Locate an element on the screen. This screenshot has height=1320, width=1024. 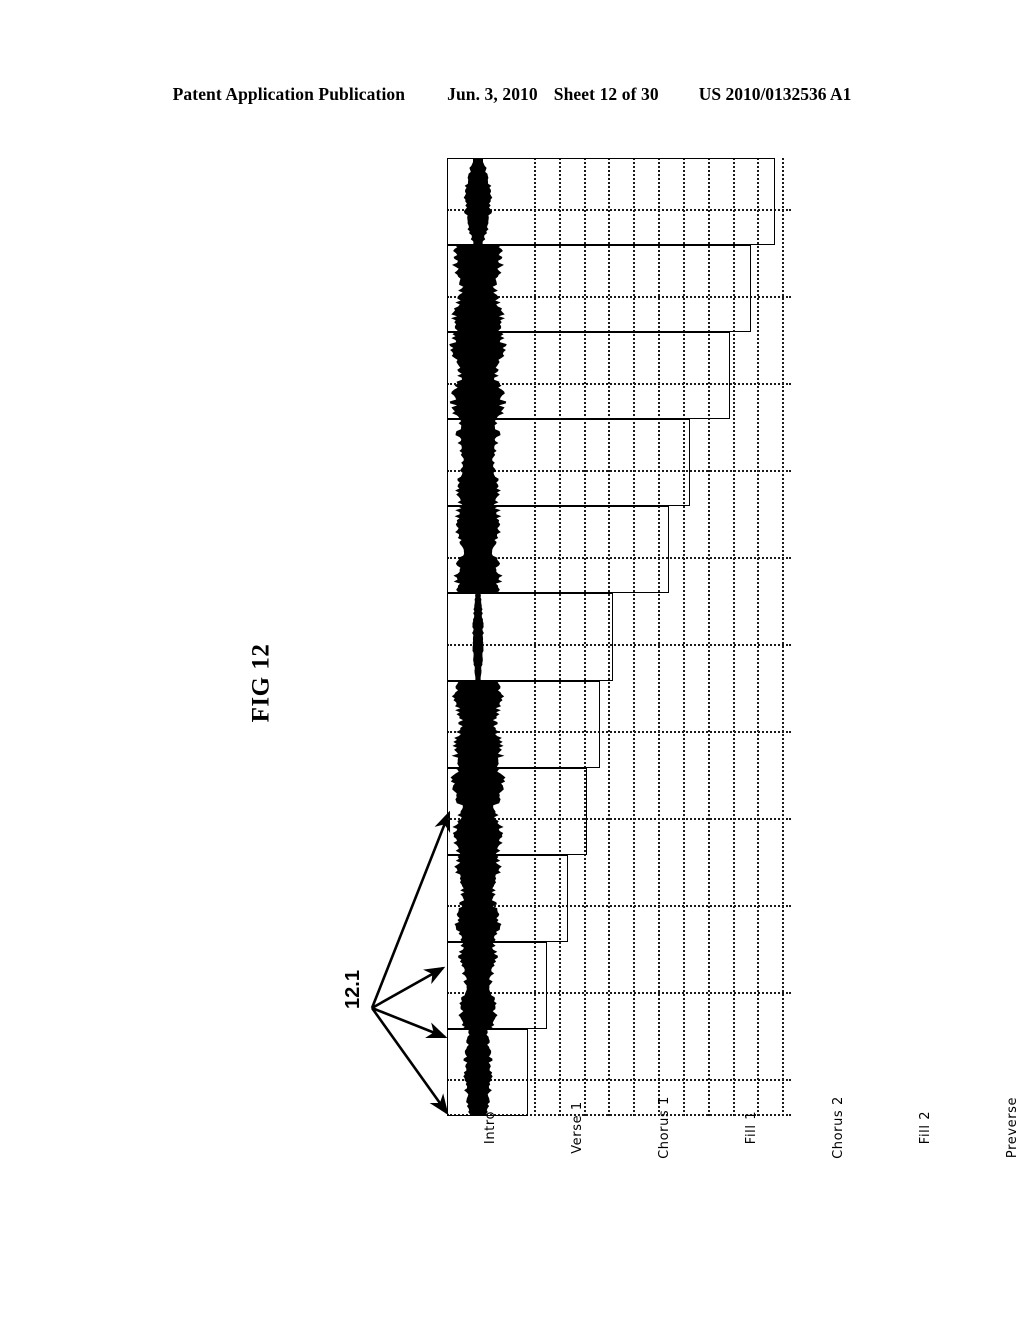
figure-label: FIG 12 is located at coordinates (261, 683).